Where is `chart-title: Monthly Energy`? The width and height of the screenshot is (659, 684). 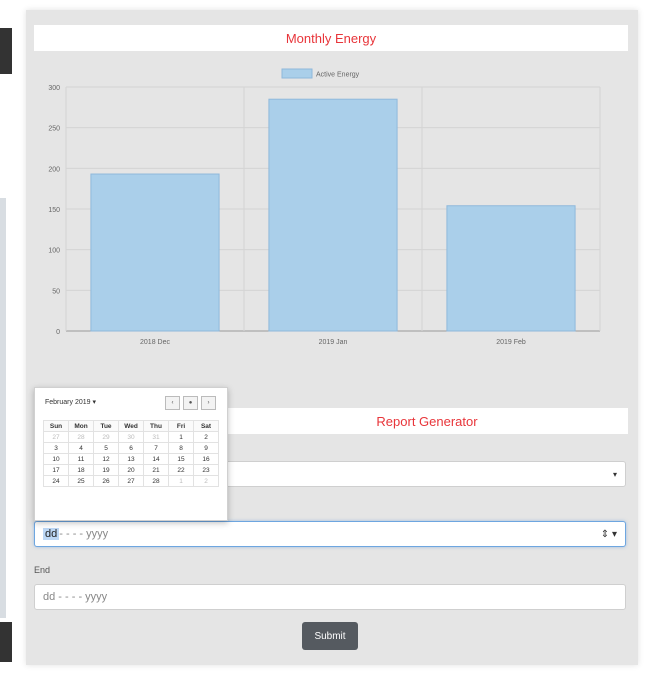
chart-title: Monthly Energy is located at coordinates (331, 38).